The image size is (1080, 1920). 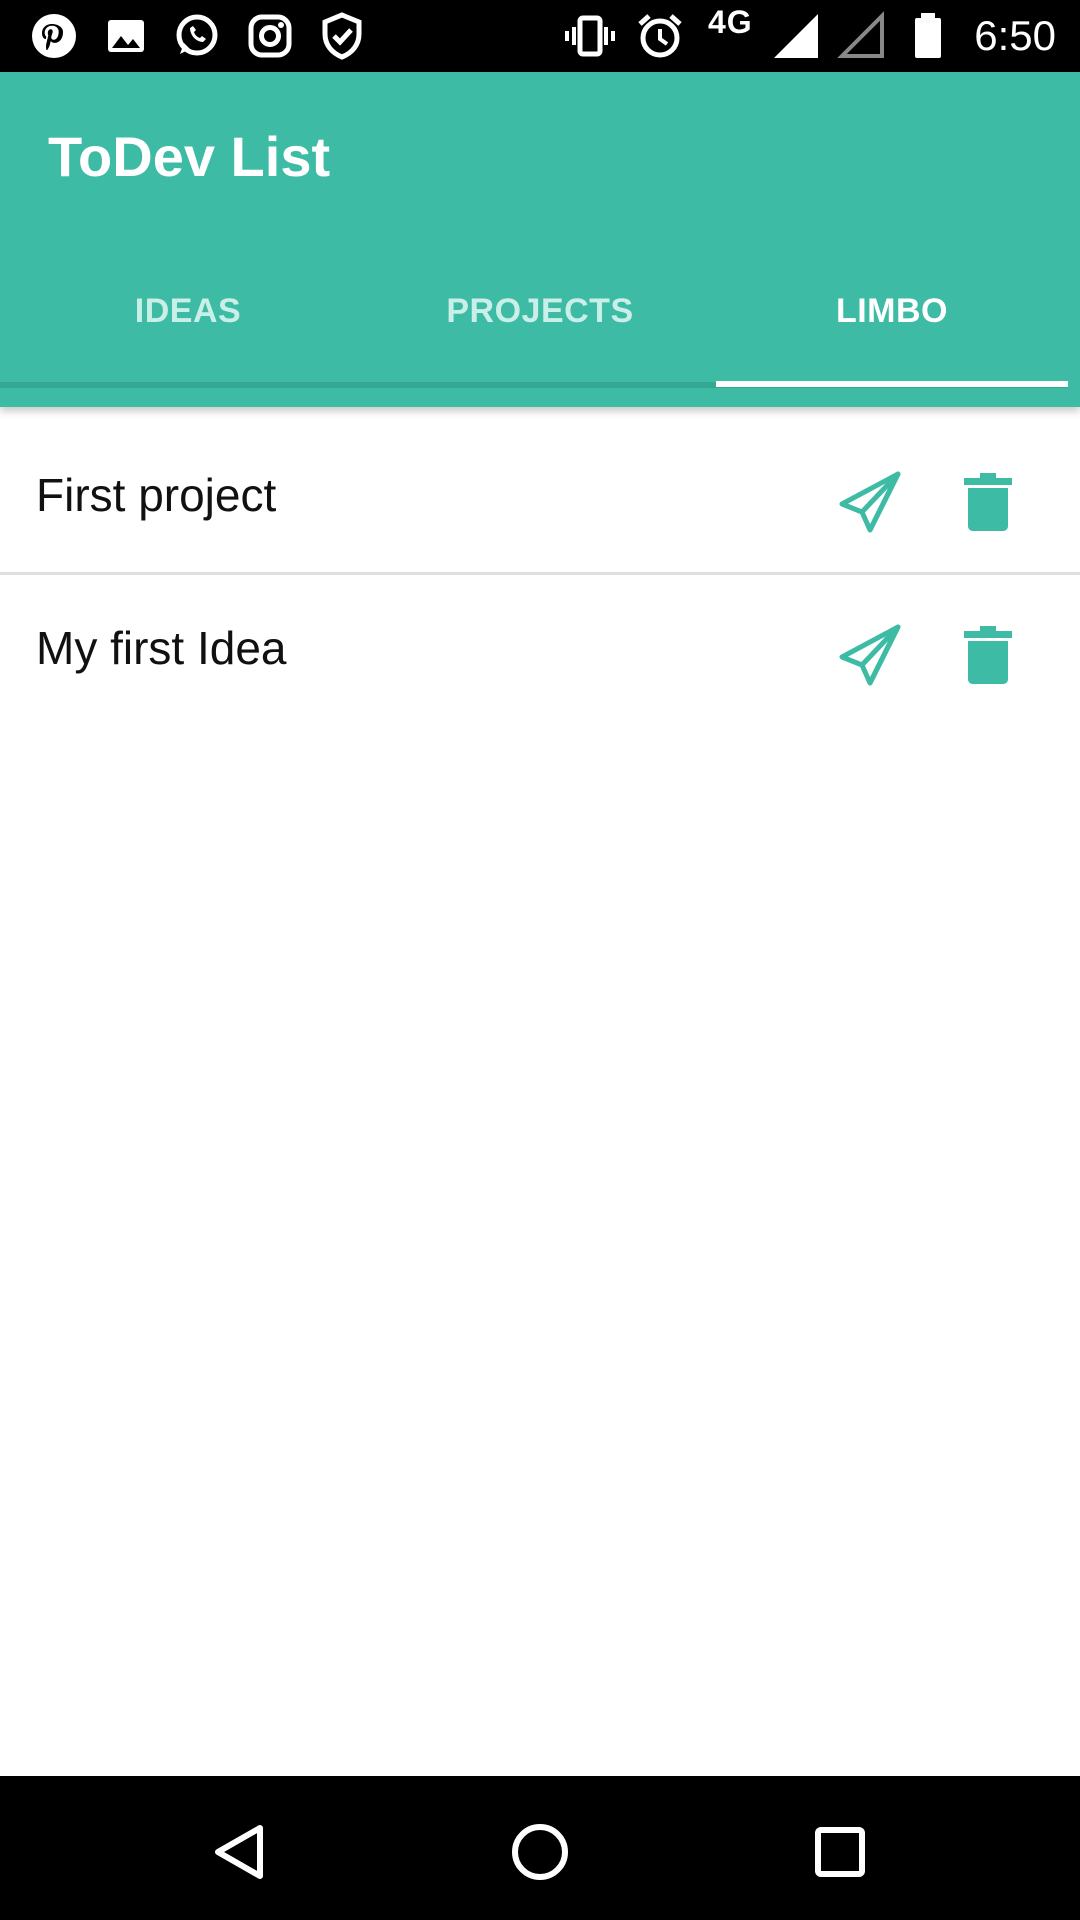 I want to click on pinterest-icon, so click(x=54, y=36).